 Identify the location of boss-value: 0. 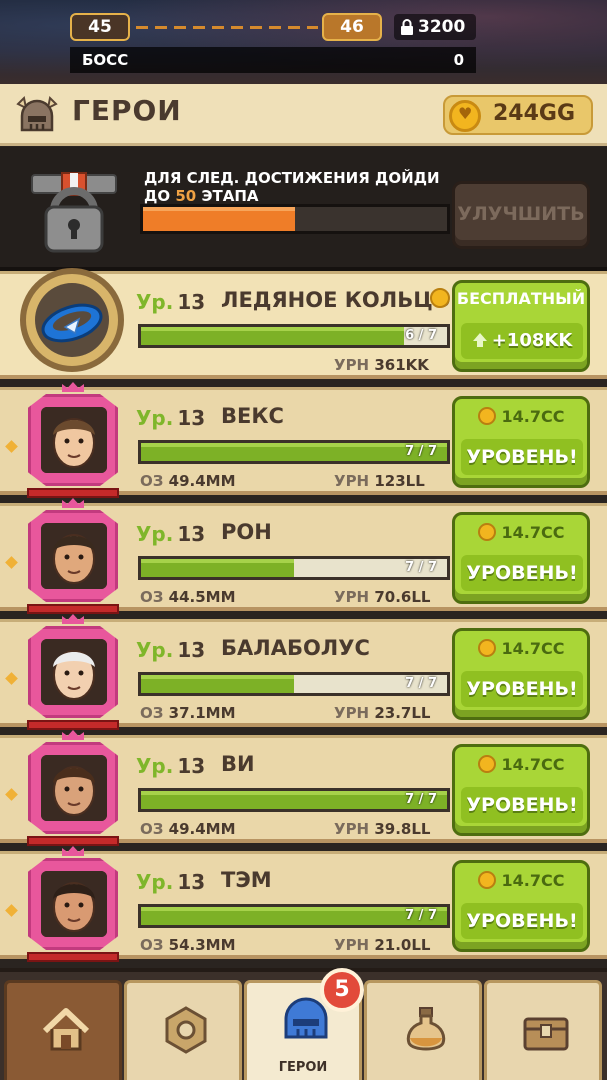
(458, 60).